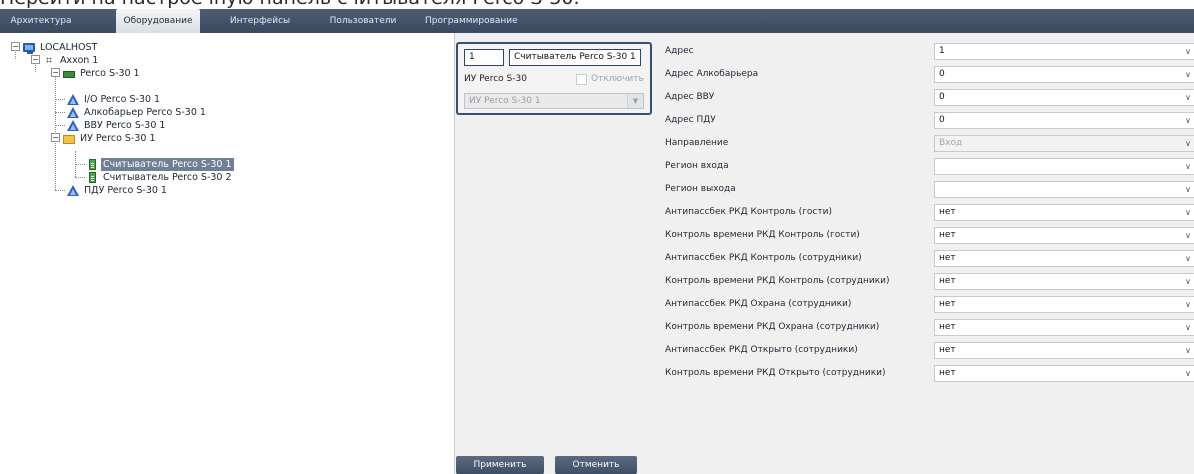 The image size is (1194, 474). I want to click on tree-node-io: I/O Perco S-30 1, so click(114, 99).